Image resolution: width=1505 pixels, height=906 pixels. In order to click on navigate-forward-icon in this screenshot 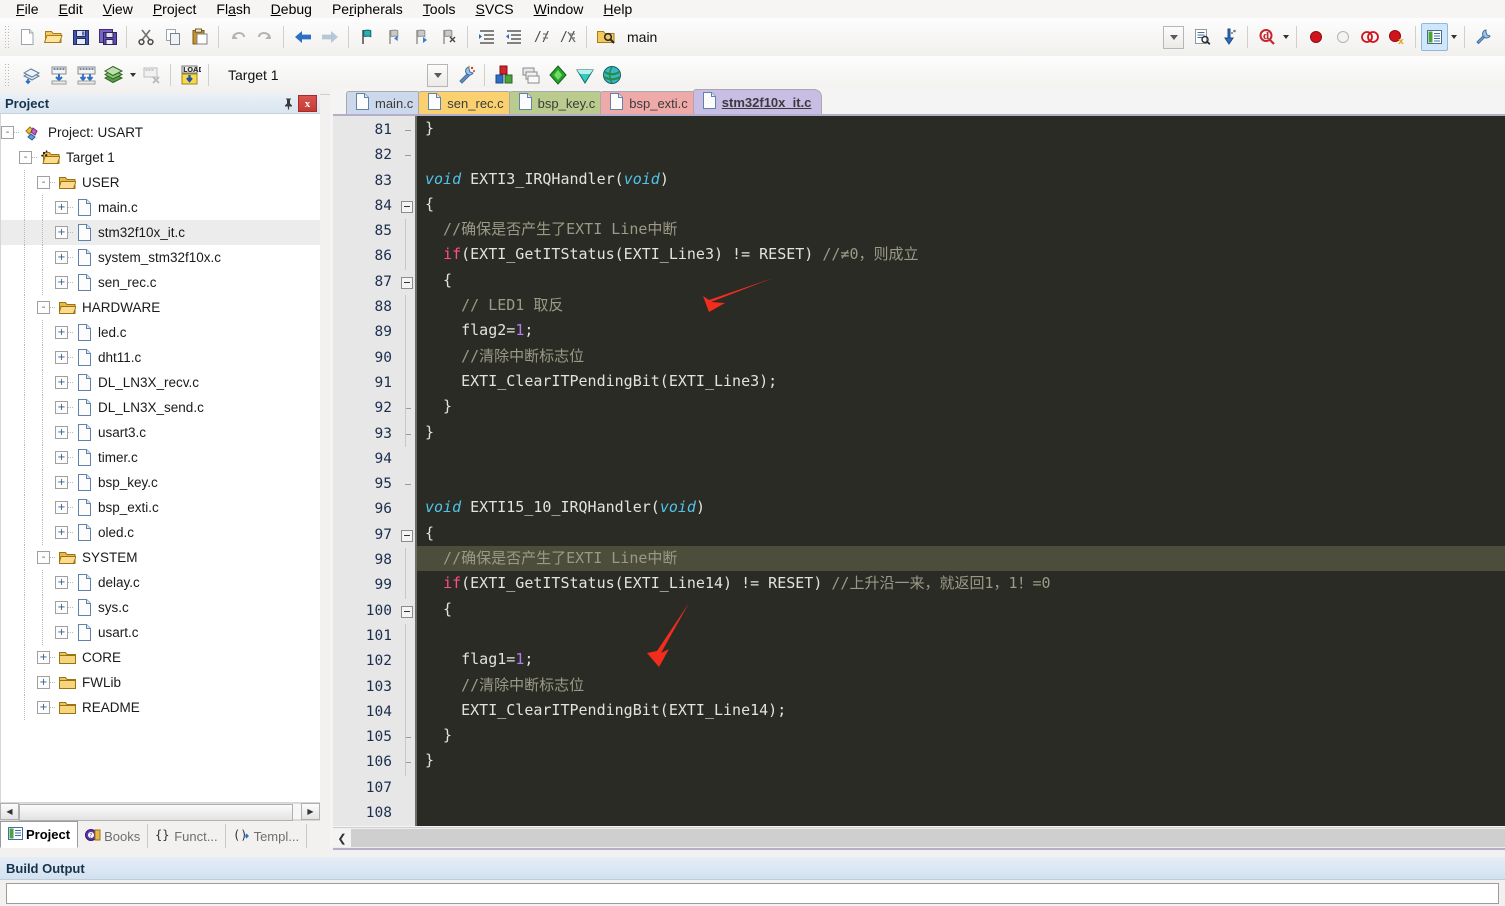, I will do `click(329, 37)`.